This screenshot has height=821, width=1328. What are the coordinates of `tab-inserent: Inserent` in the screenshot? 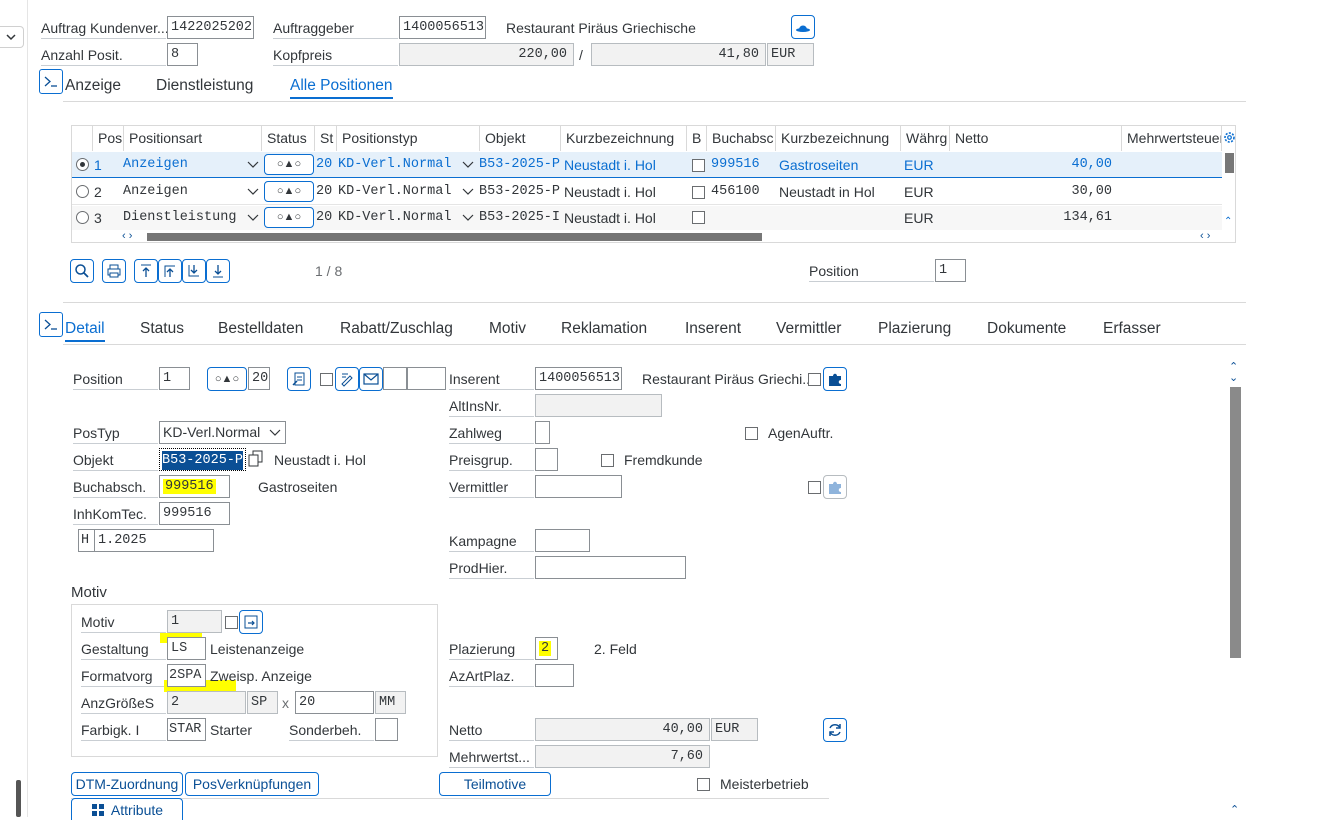 It's located at (713, 329).